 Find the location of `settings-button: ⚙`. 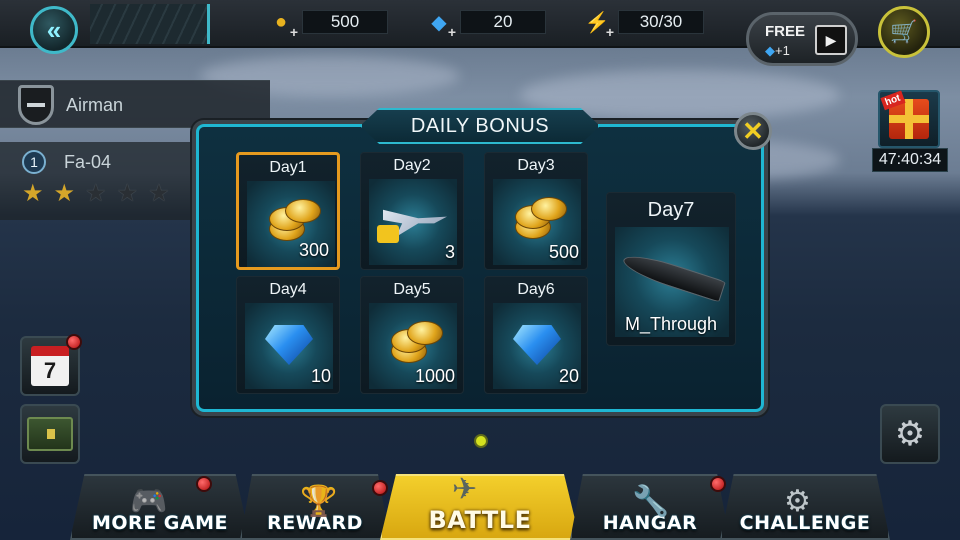

settings-button: ⚙ is located at coordinates (910, 434).